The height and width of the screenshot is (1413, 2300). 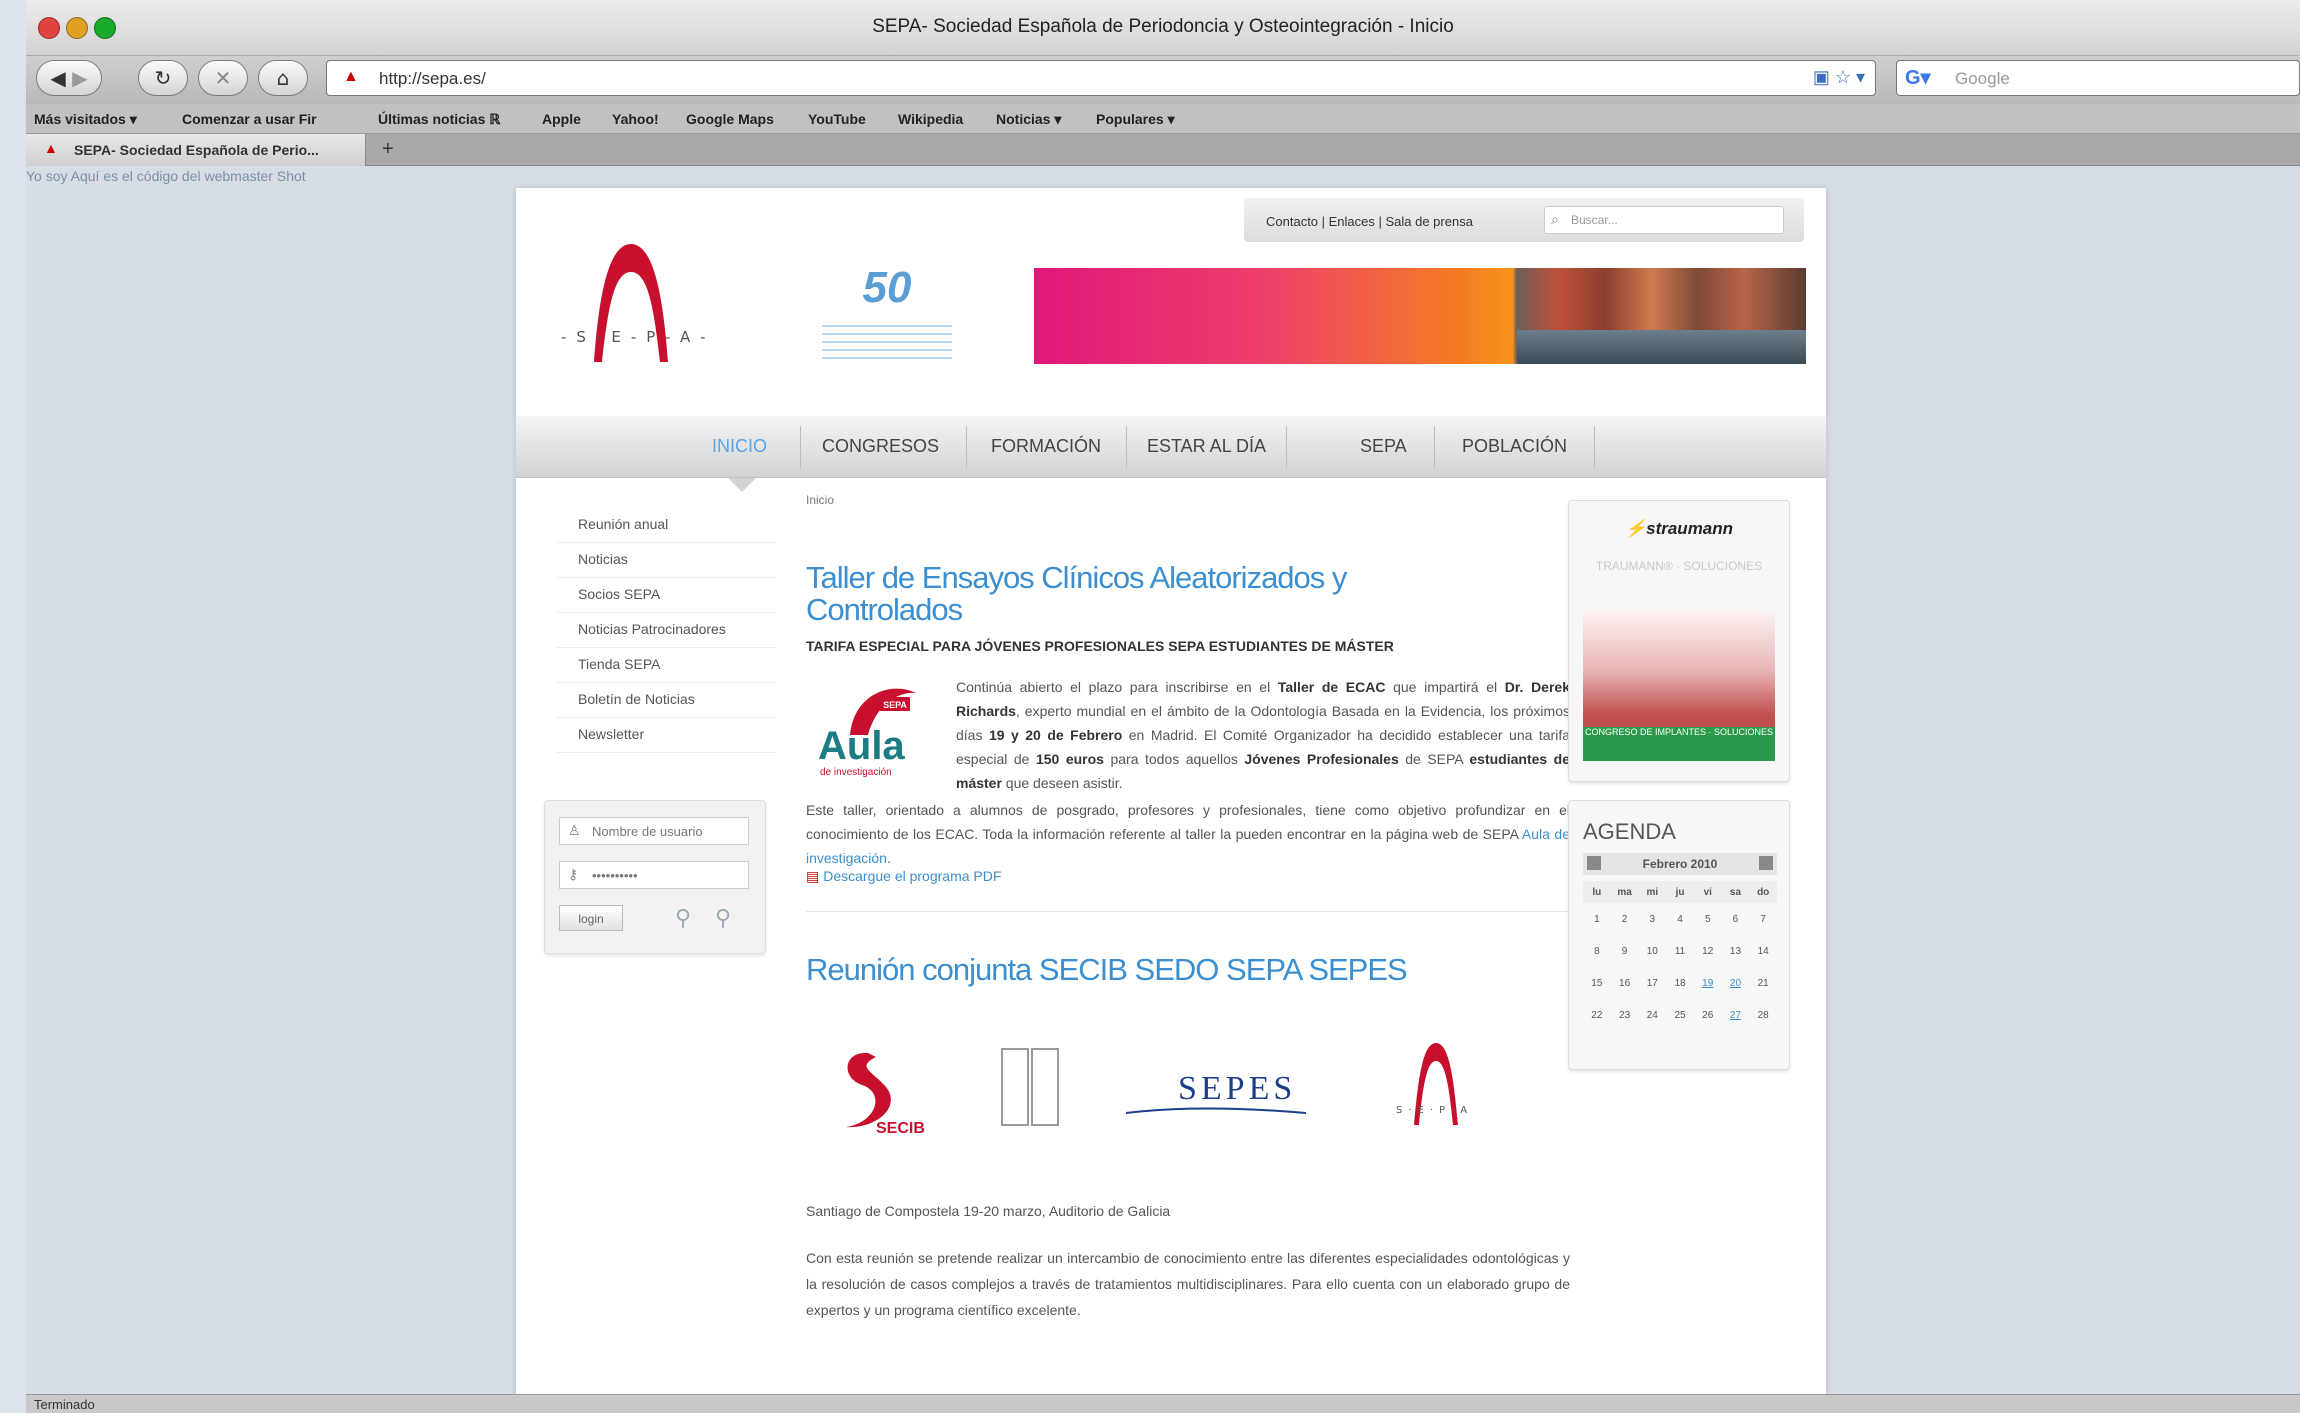 I want to click on calendar-event-day: 27, so click(x=1736, y=1015).